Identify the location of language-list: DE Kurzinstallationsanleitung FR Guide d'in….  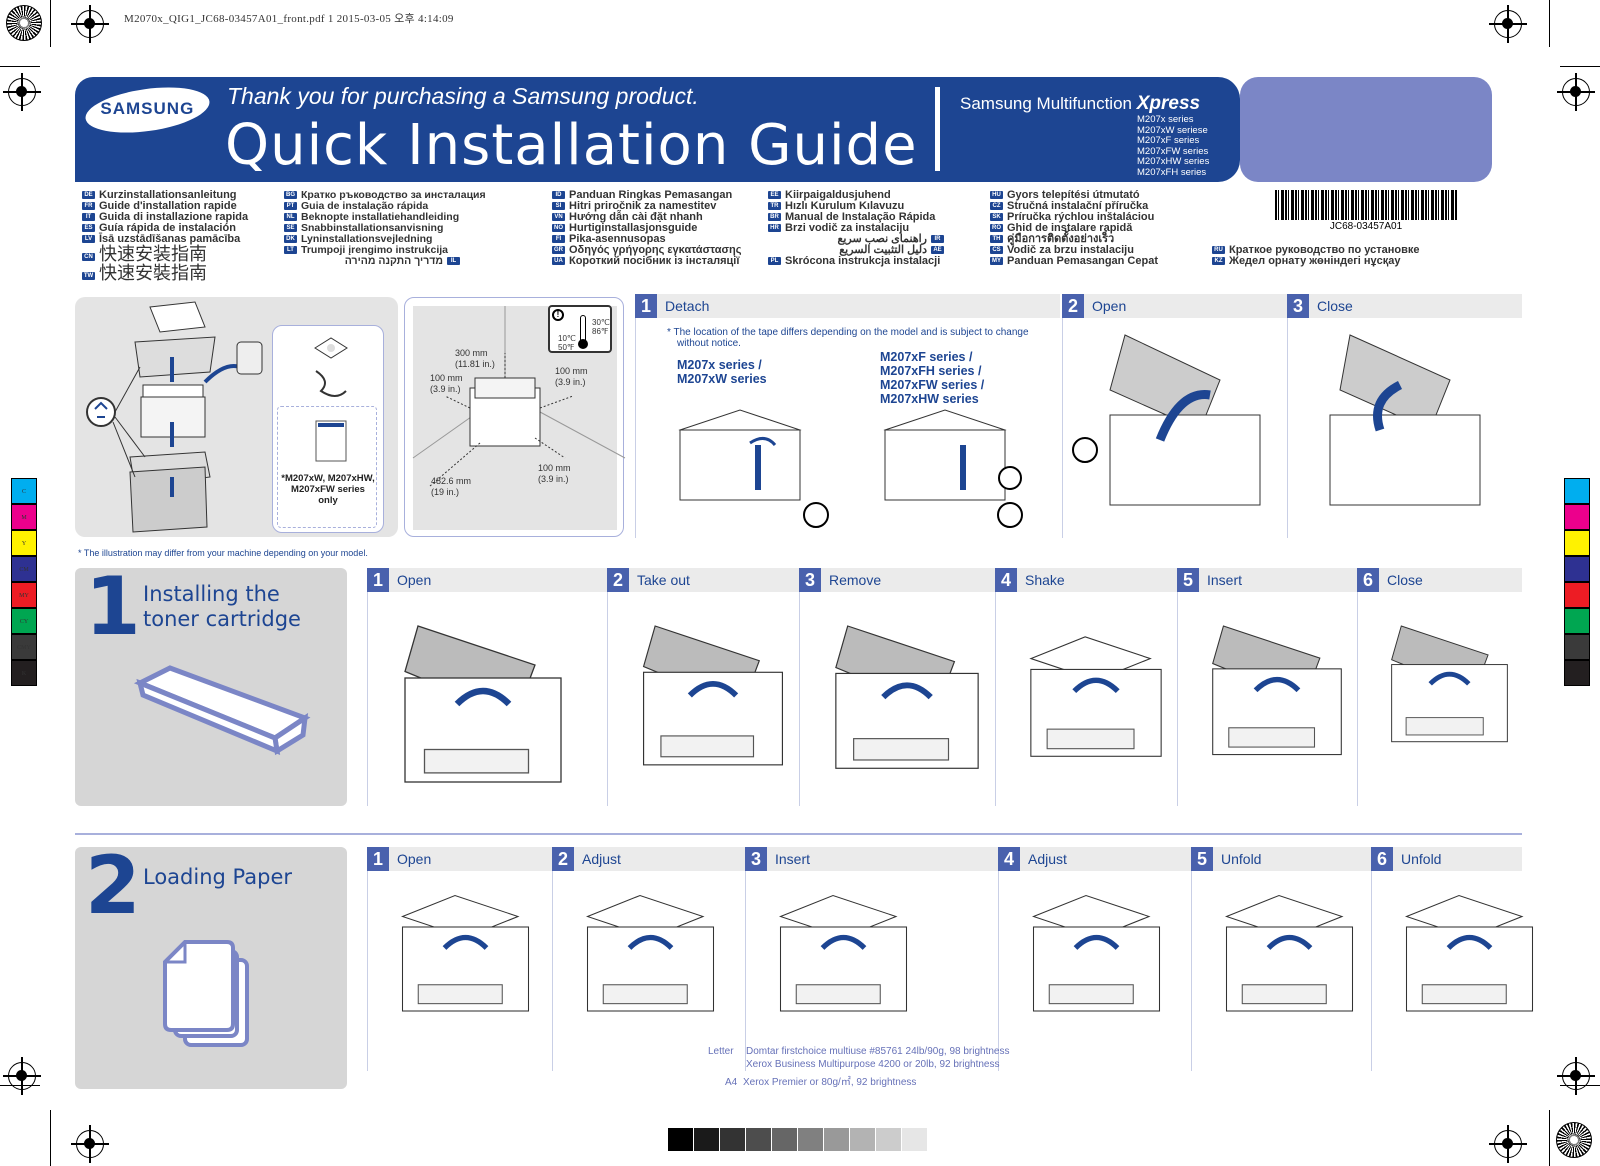
(165, 236).